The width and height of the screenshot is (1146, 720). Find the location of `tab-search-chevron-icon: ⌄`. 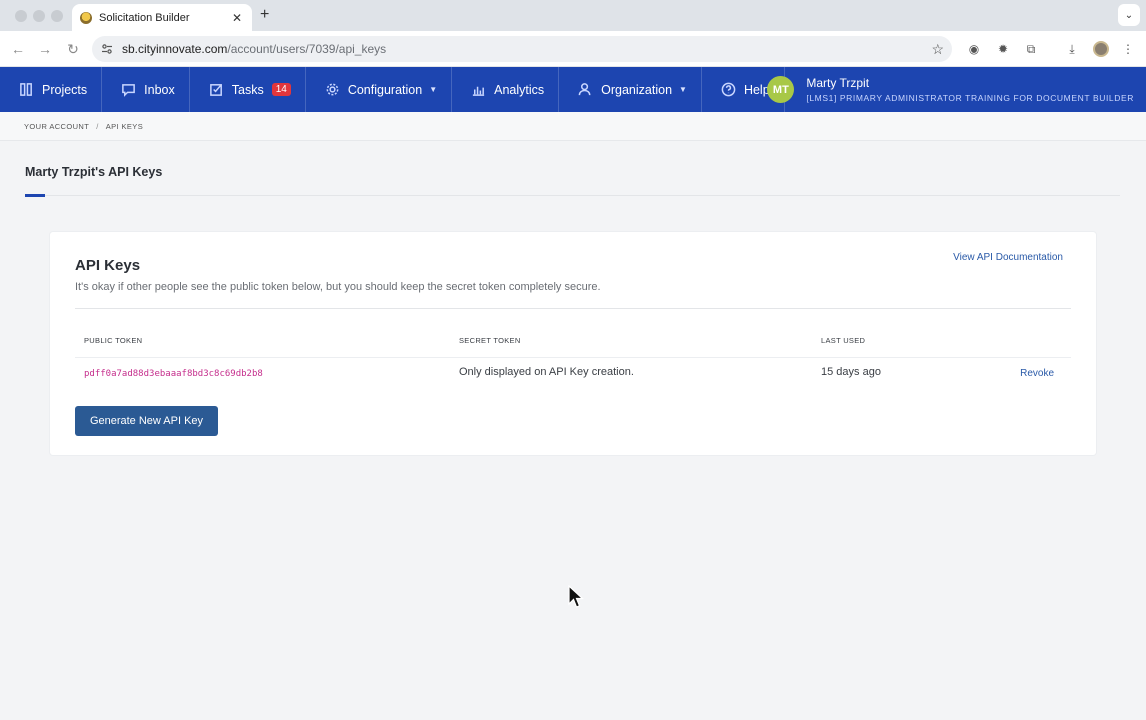

tab-search-chevron-icon: ⌄ is located at coordinates (1129, 15).